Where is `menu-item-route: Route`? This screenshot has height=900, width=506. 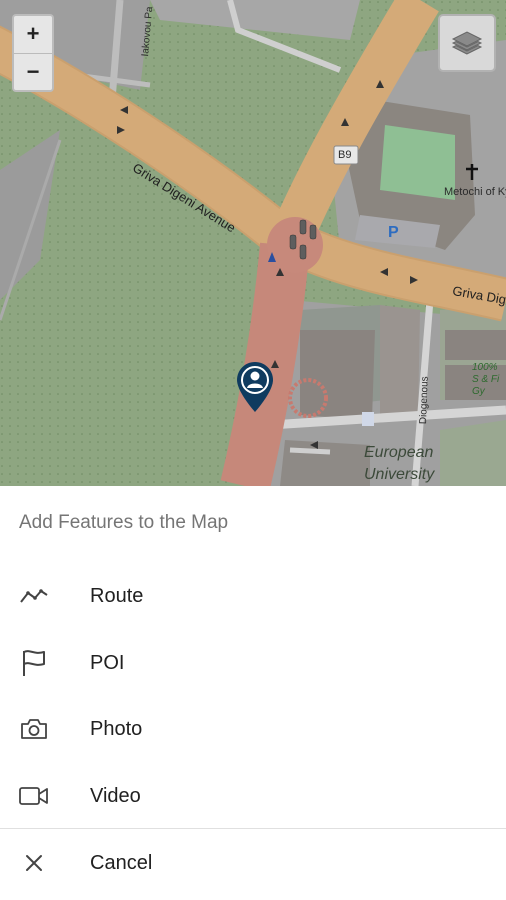 menu-item-route: Route is located at coordinates (253, 596).